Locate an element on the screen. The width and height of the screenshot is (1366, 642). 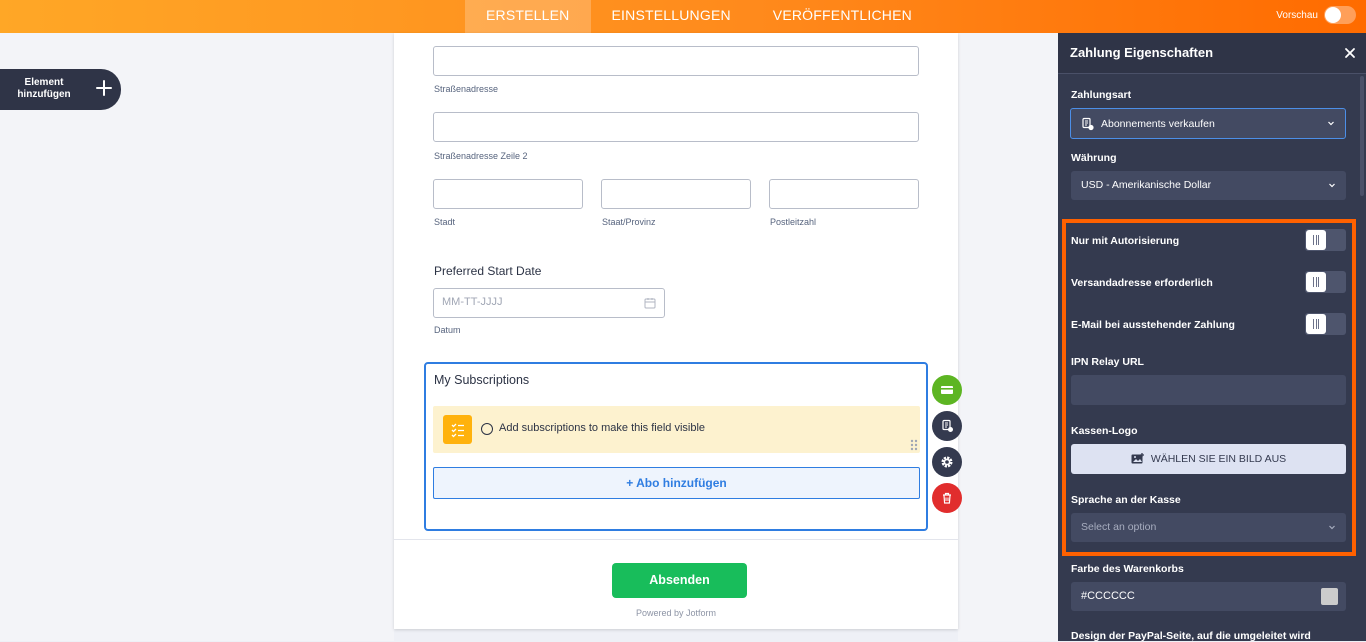
drag-handle-icon is located at coordinates (914, 445).